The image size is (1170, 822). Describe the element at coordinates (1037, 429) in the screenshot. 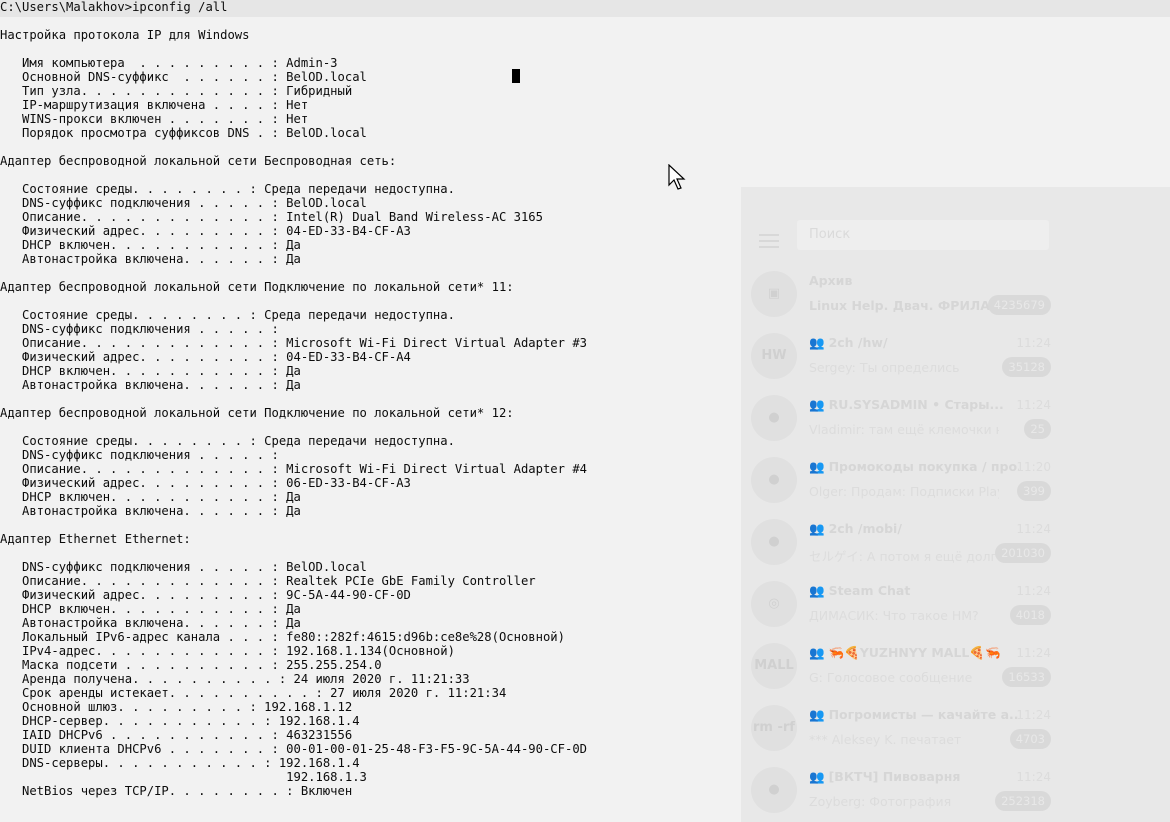

I see `unread-badge: 25` at that location.